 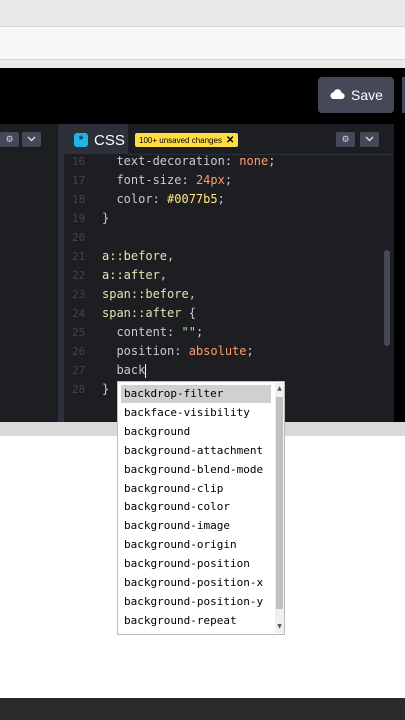 What do you see at coordinates (163, 161) in the screenshot?
I see `code-token: text-decoration` at bounding box center [163, 161].